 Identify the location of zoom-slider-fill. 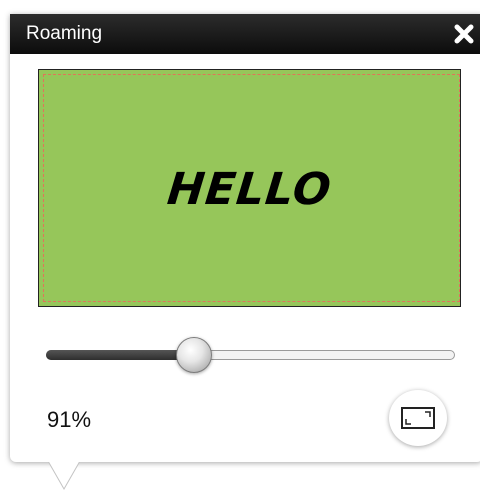
(120, 355).